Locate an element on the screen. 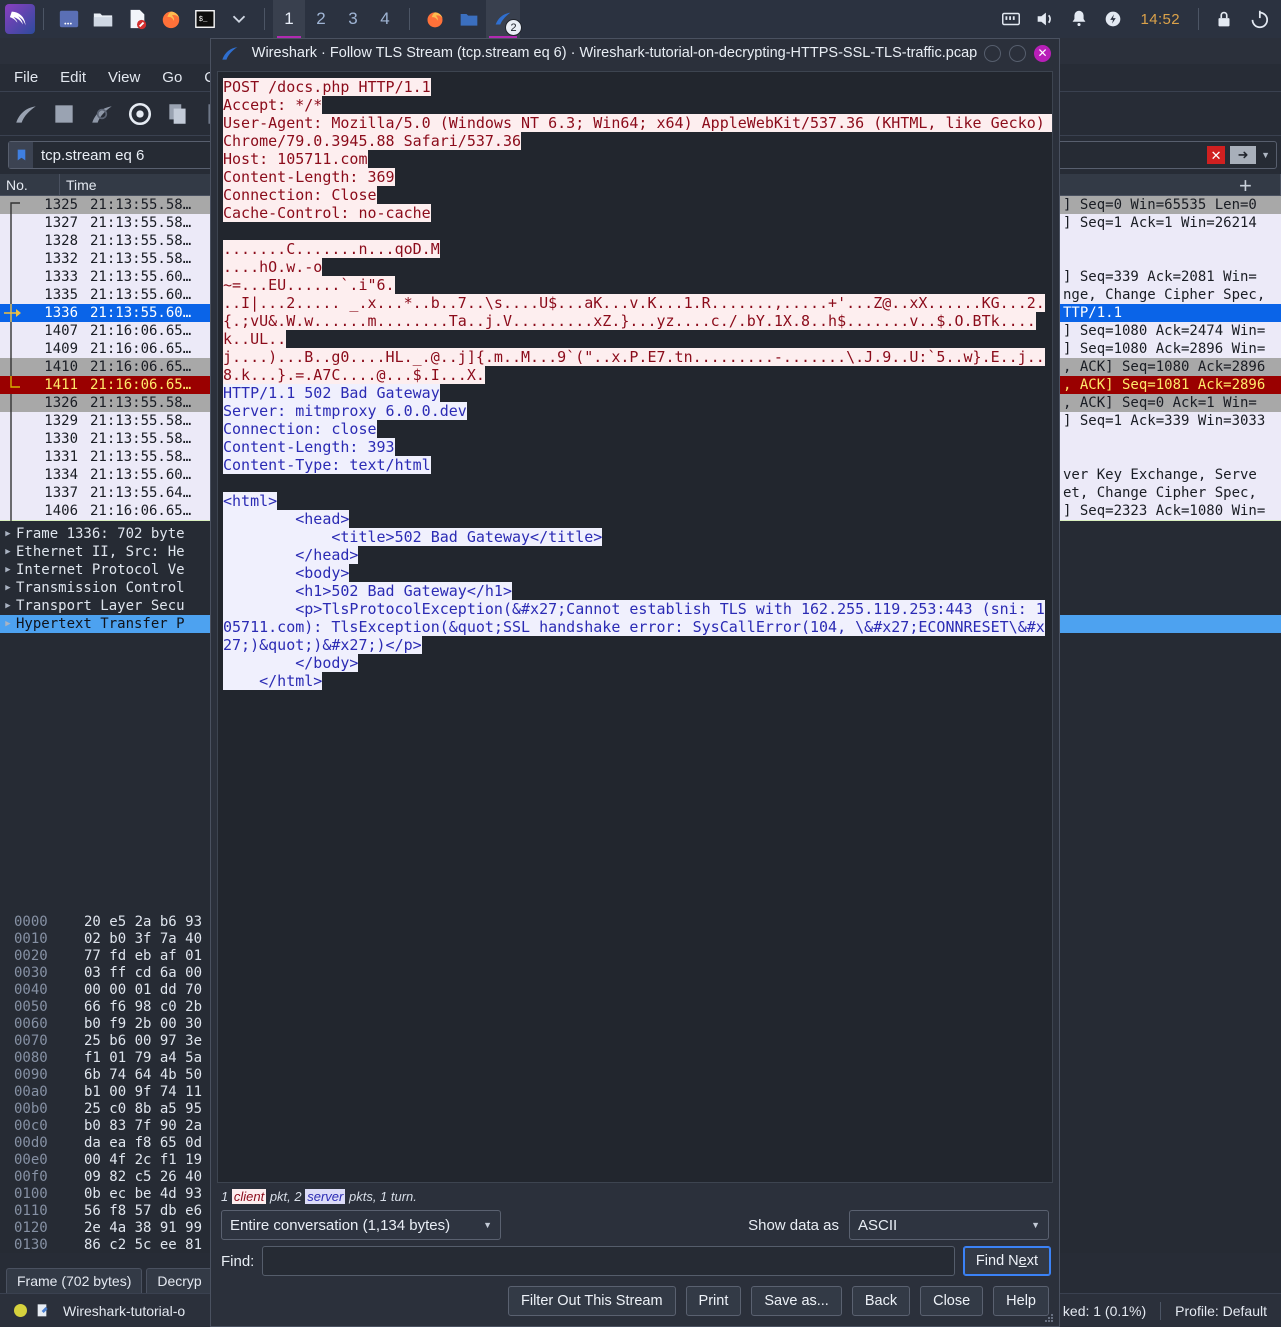 The image size is (1281, 1327). tab-frame: Frame (702 bytes) is located at coordinates (74, 1280).